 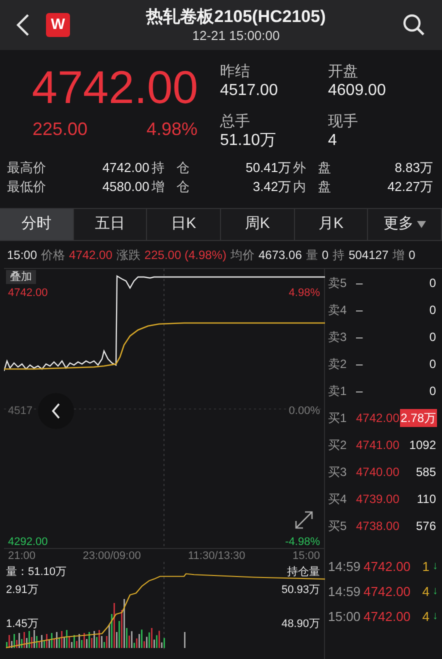 What do you see at coordinates (37, 224) in the screenshot?
I see `chart-tab: 分时` at bounding box center [37, 224].